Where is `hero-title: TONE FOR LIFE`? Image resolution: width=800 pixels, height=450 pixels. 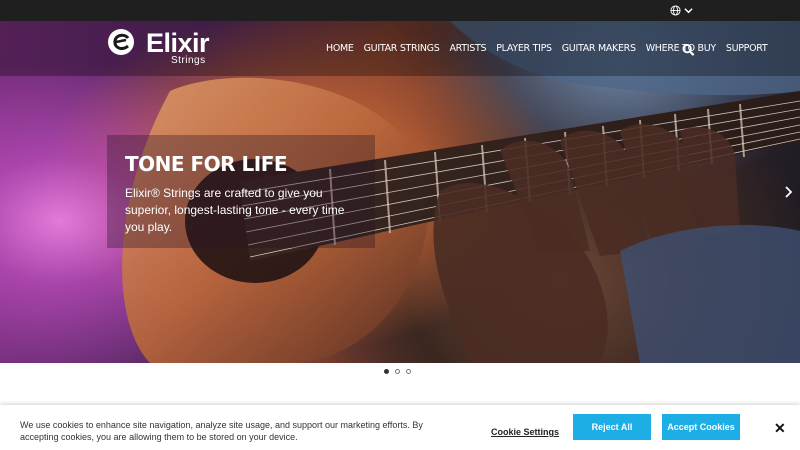
hero-title: TONE FOR LIFE is located at coordinates (206, 164).